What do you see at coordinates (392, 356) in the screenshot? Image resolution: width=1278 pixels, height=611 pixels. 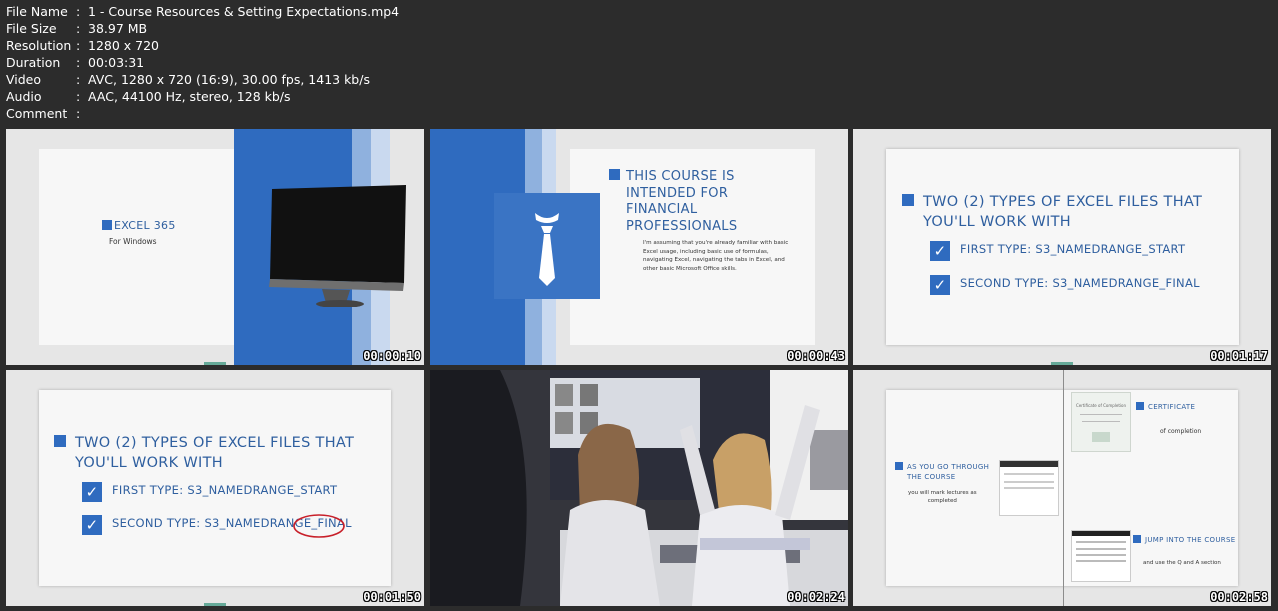 I see `timestamp: 00:00:10` at bounding box center [392, 356].